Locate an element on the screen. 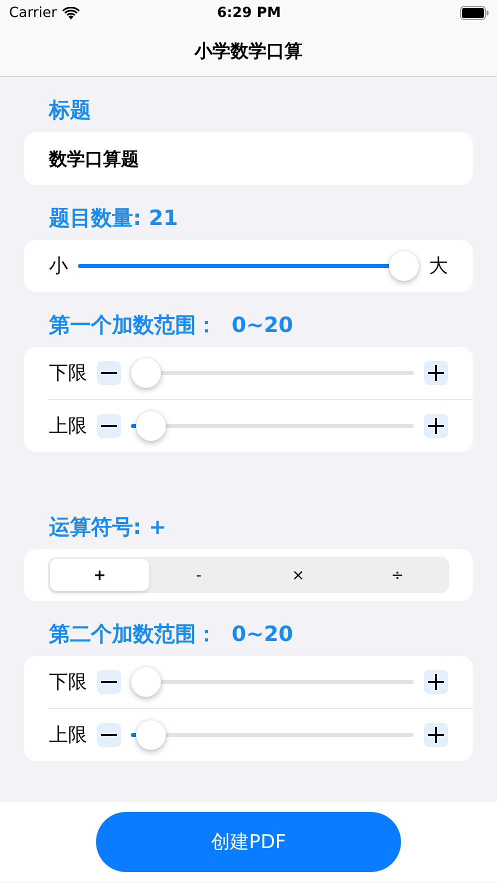  section-header: 题目数量: 21 is located at coordinates (113, 218).